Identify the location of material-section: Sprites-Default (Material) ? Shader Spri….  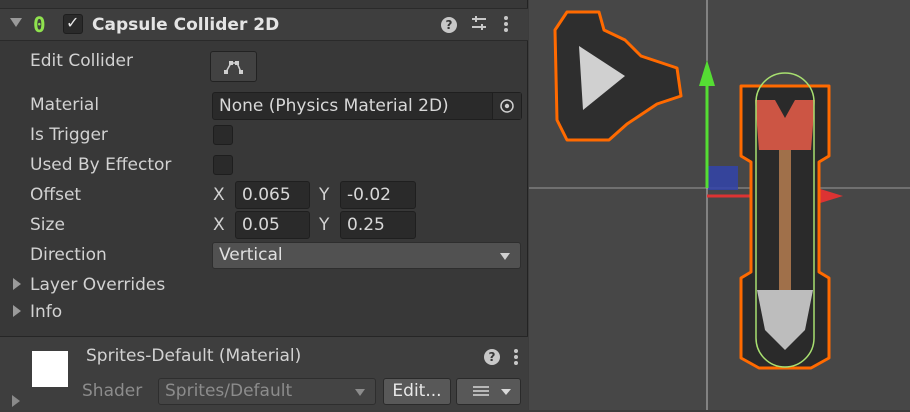
(264, 373).